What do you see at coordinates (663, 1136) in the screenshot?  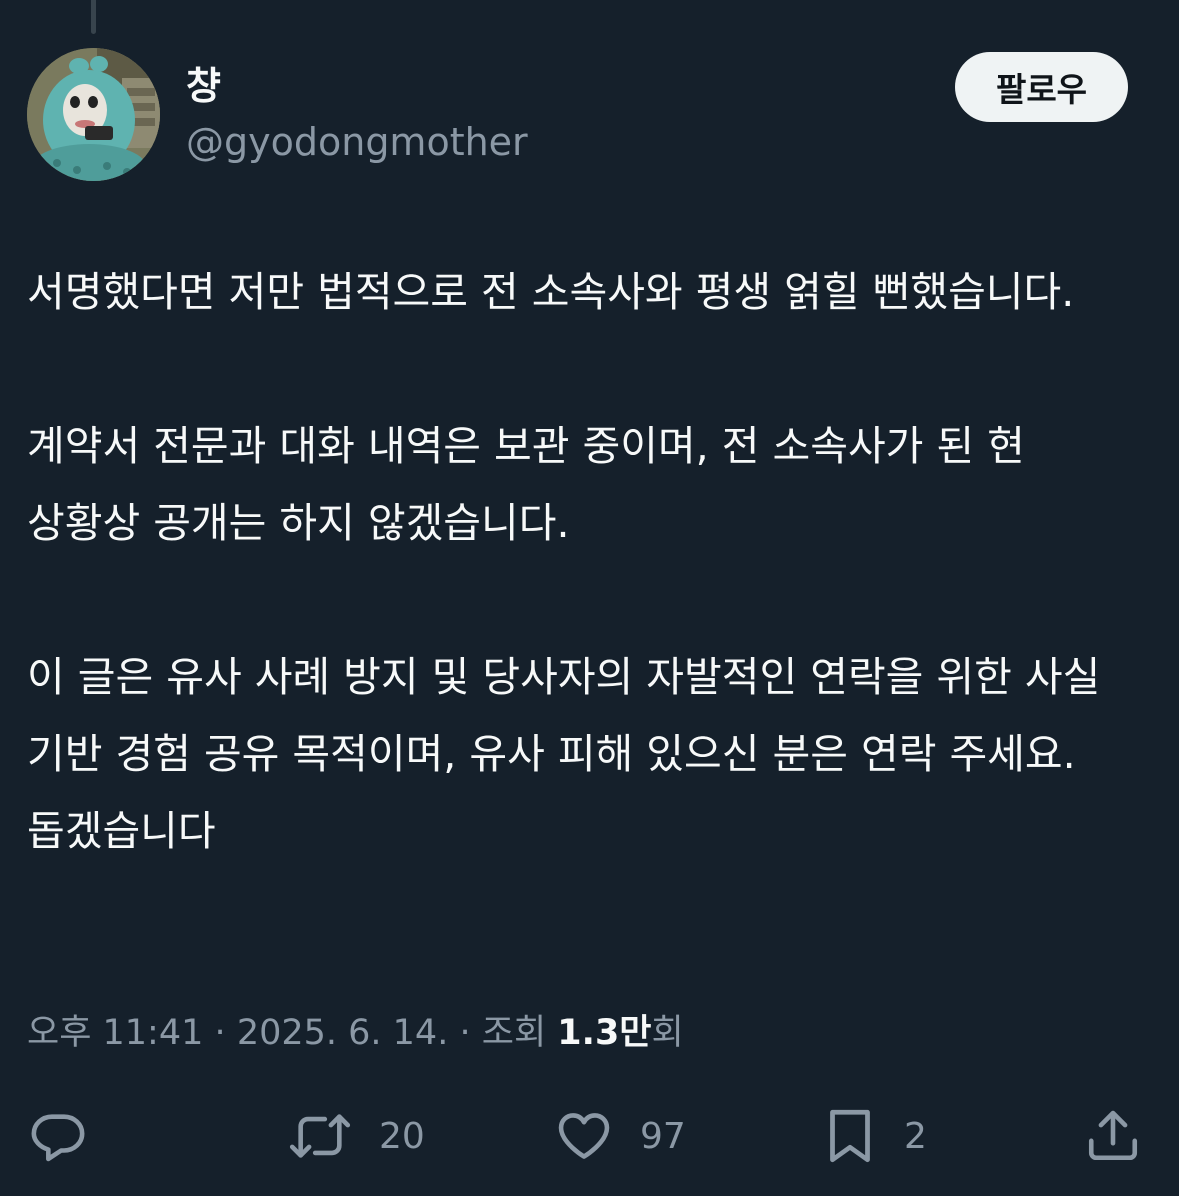 I see `like-count: 97` at bounding box center [663, 1136].